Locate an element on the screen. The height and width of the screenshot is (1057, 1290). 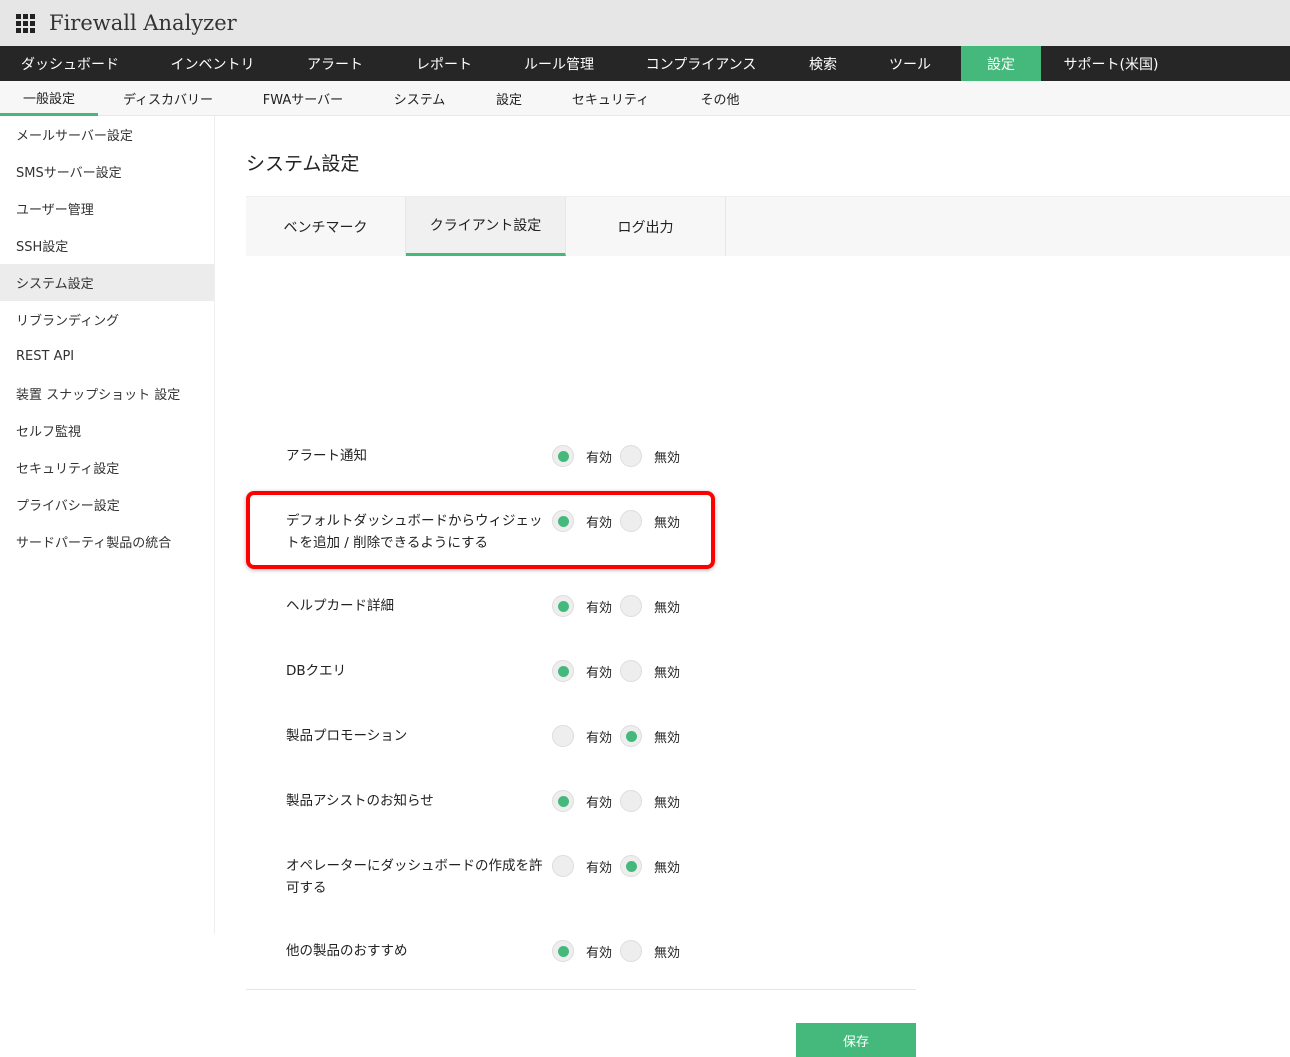
sidebar-item: SMSサーバー設定 is located at coordinates (107, 171).